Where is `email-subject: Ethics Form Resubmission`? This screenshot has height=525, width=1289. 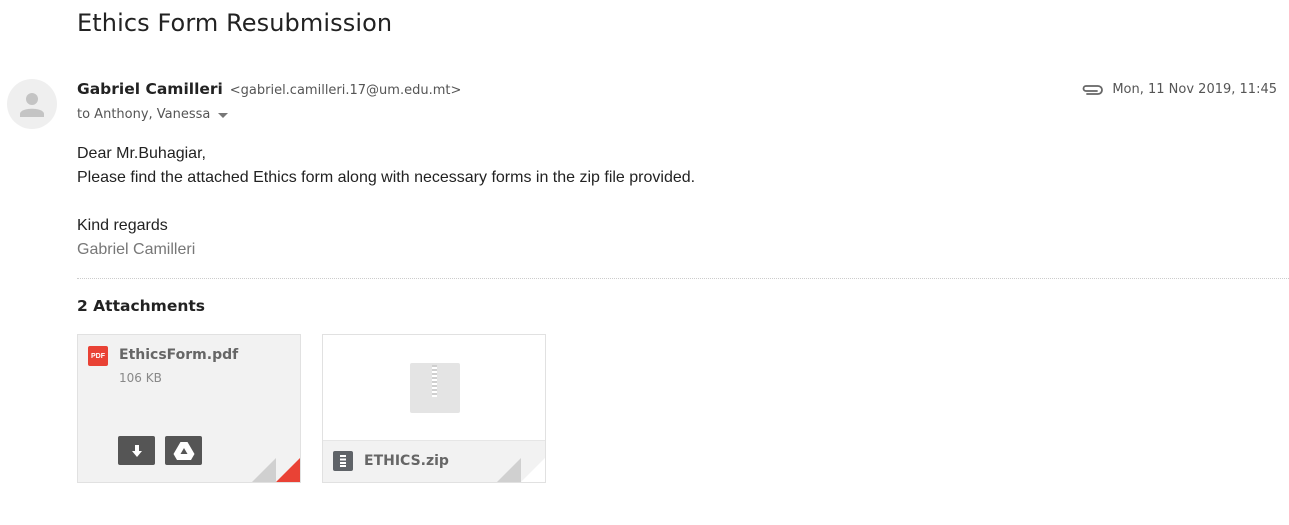
email-subject: Ethics Form Resubmission is located at coordinates (235, 23).